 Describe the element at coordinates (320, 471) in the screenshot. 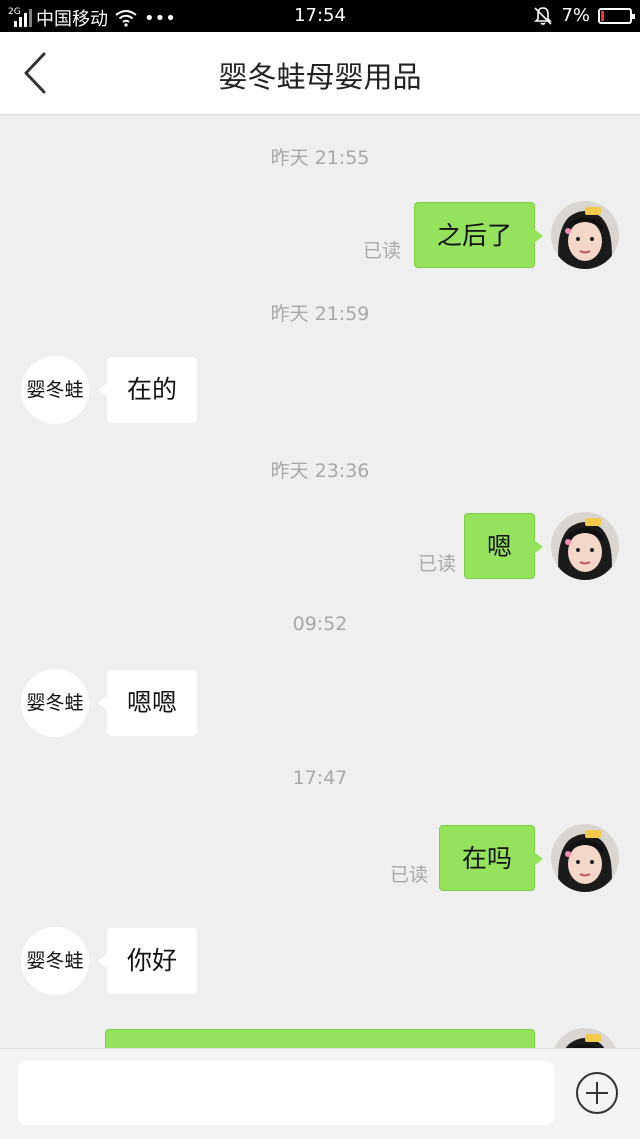

I see `message-timestamp: 昨天 23:36` at that location.